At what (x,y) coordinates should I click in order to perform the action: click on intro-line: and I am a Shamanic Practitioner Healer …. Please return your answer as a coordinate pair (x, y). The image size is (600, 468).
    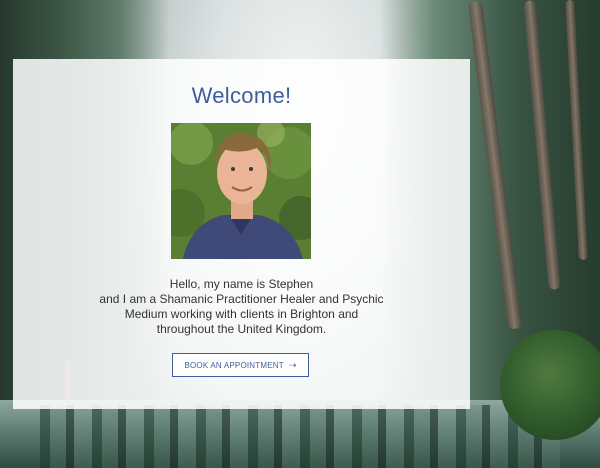
    Looking at the image, I should click on (241, 299).